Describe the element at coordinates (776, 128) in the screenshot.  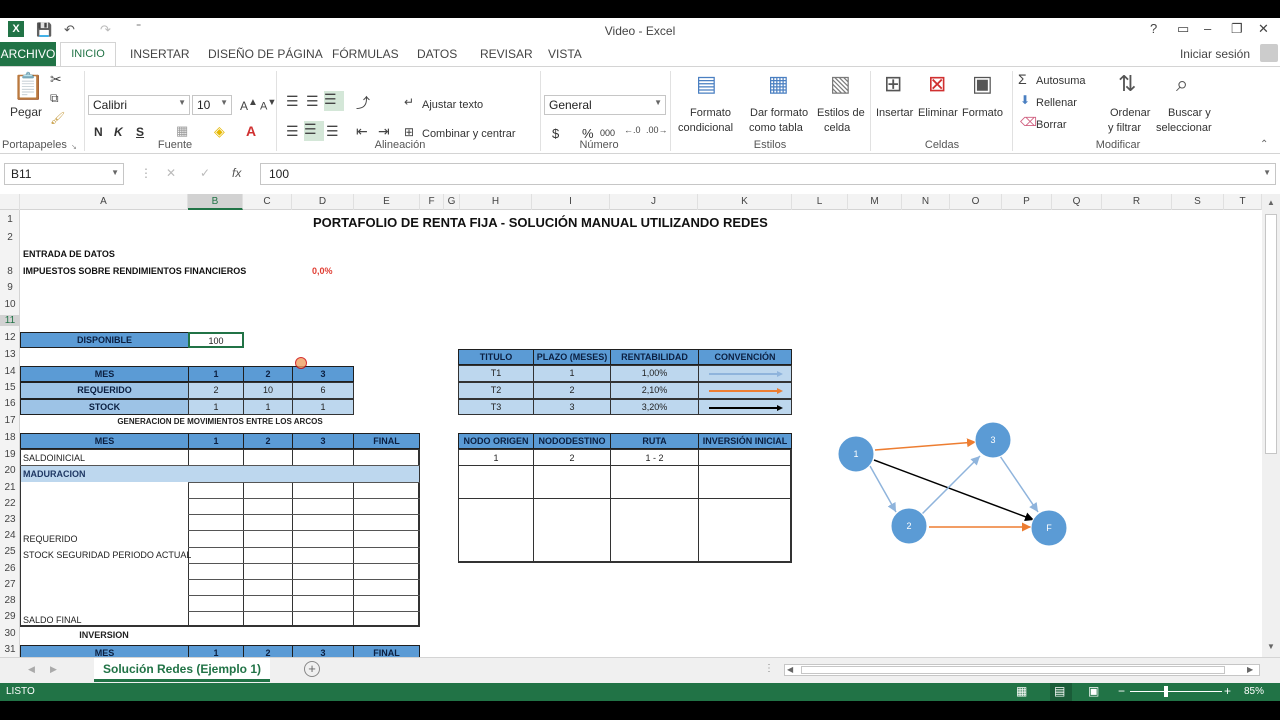
I see `format-table-label-2: como tabla` at that location.